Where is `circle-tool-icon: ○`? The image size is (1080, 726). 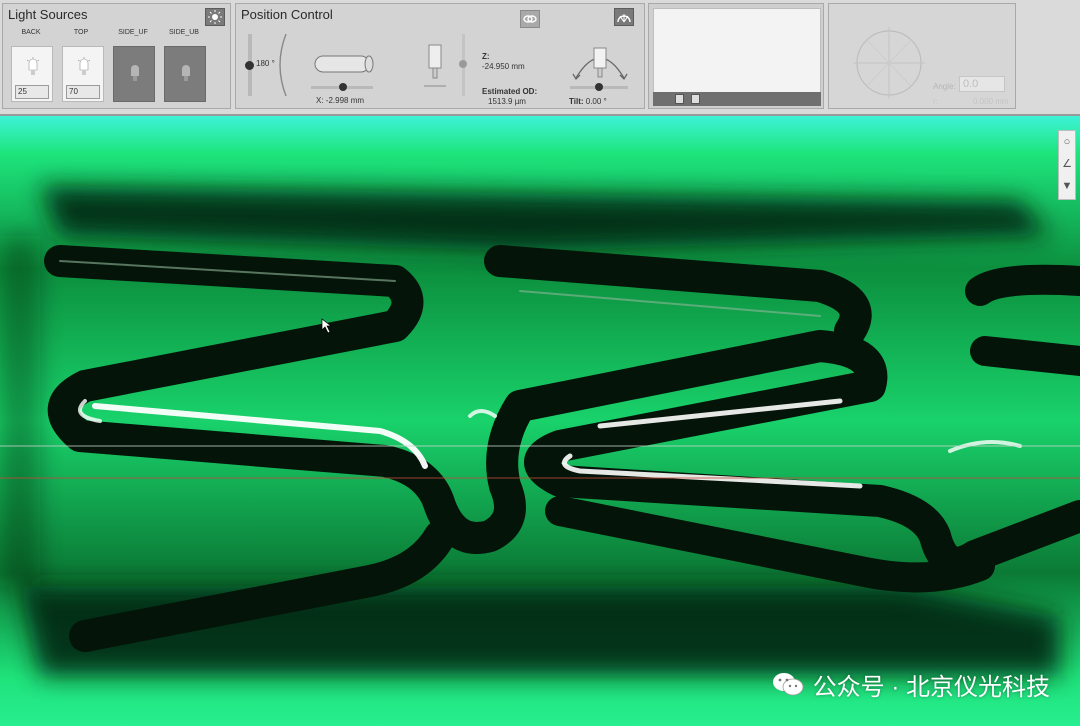 circle-tool-icon: ○ is located at coordinates (1067, 142).